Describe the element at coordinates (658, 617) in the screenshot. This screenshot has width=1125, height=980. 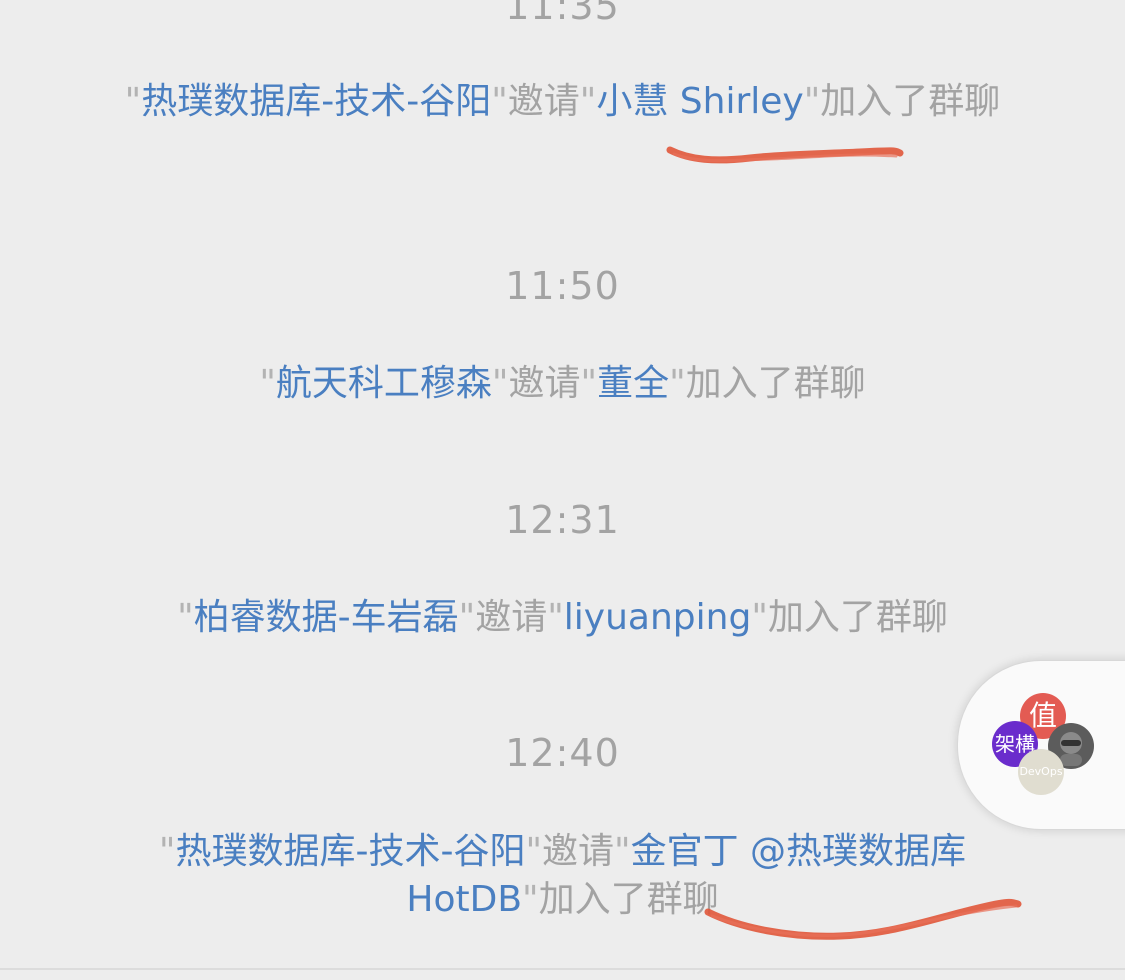
I see `invitee-name-link: liyuanping` at that location.